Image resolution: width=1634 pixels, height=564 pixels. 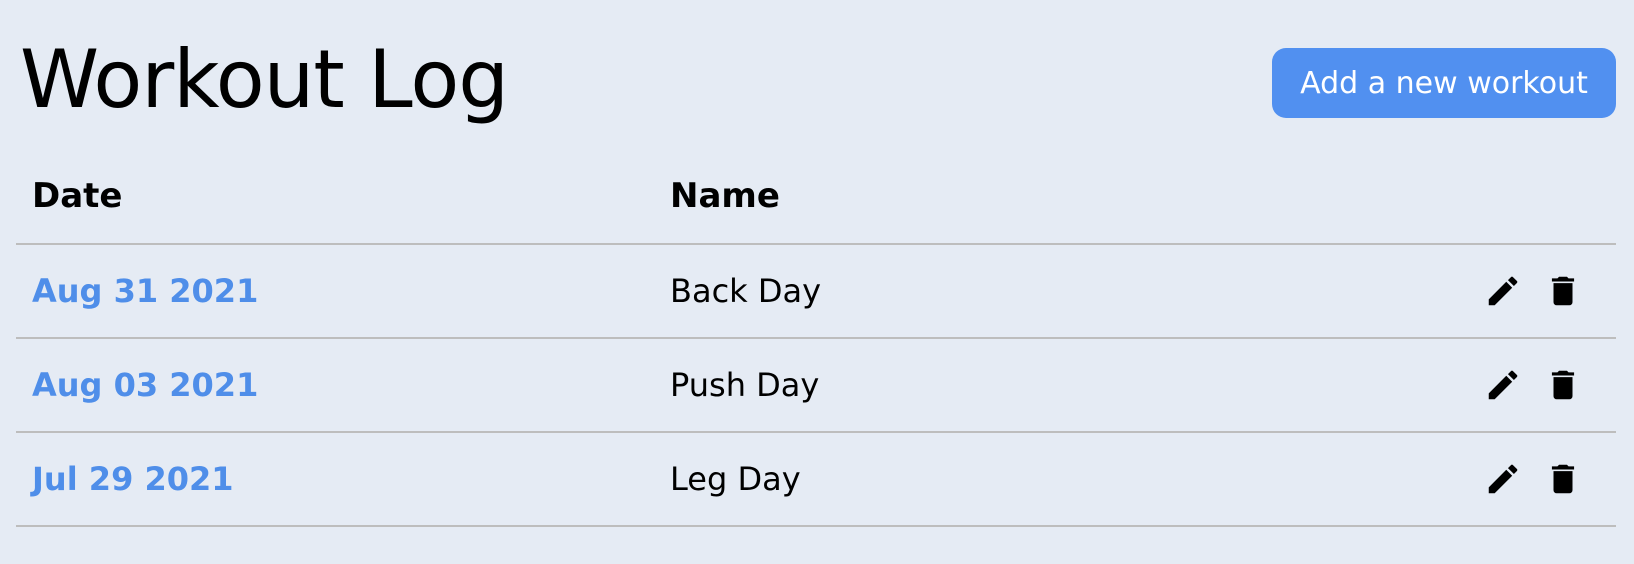 What do you see at coordinates (746, 291) in the screenshot?
I see `workout-name: Back Day` at bounding box center [746, 291].